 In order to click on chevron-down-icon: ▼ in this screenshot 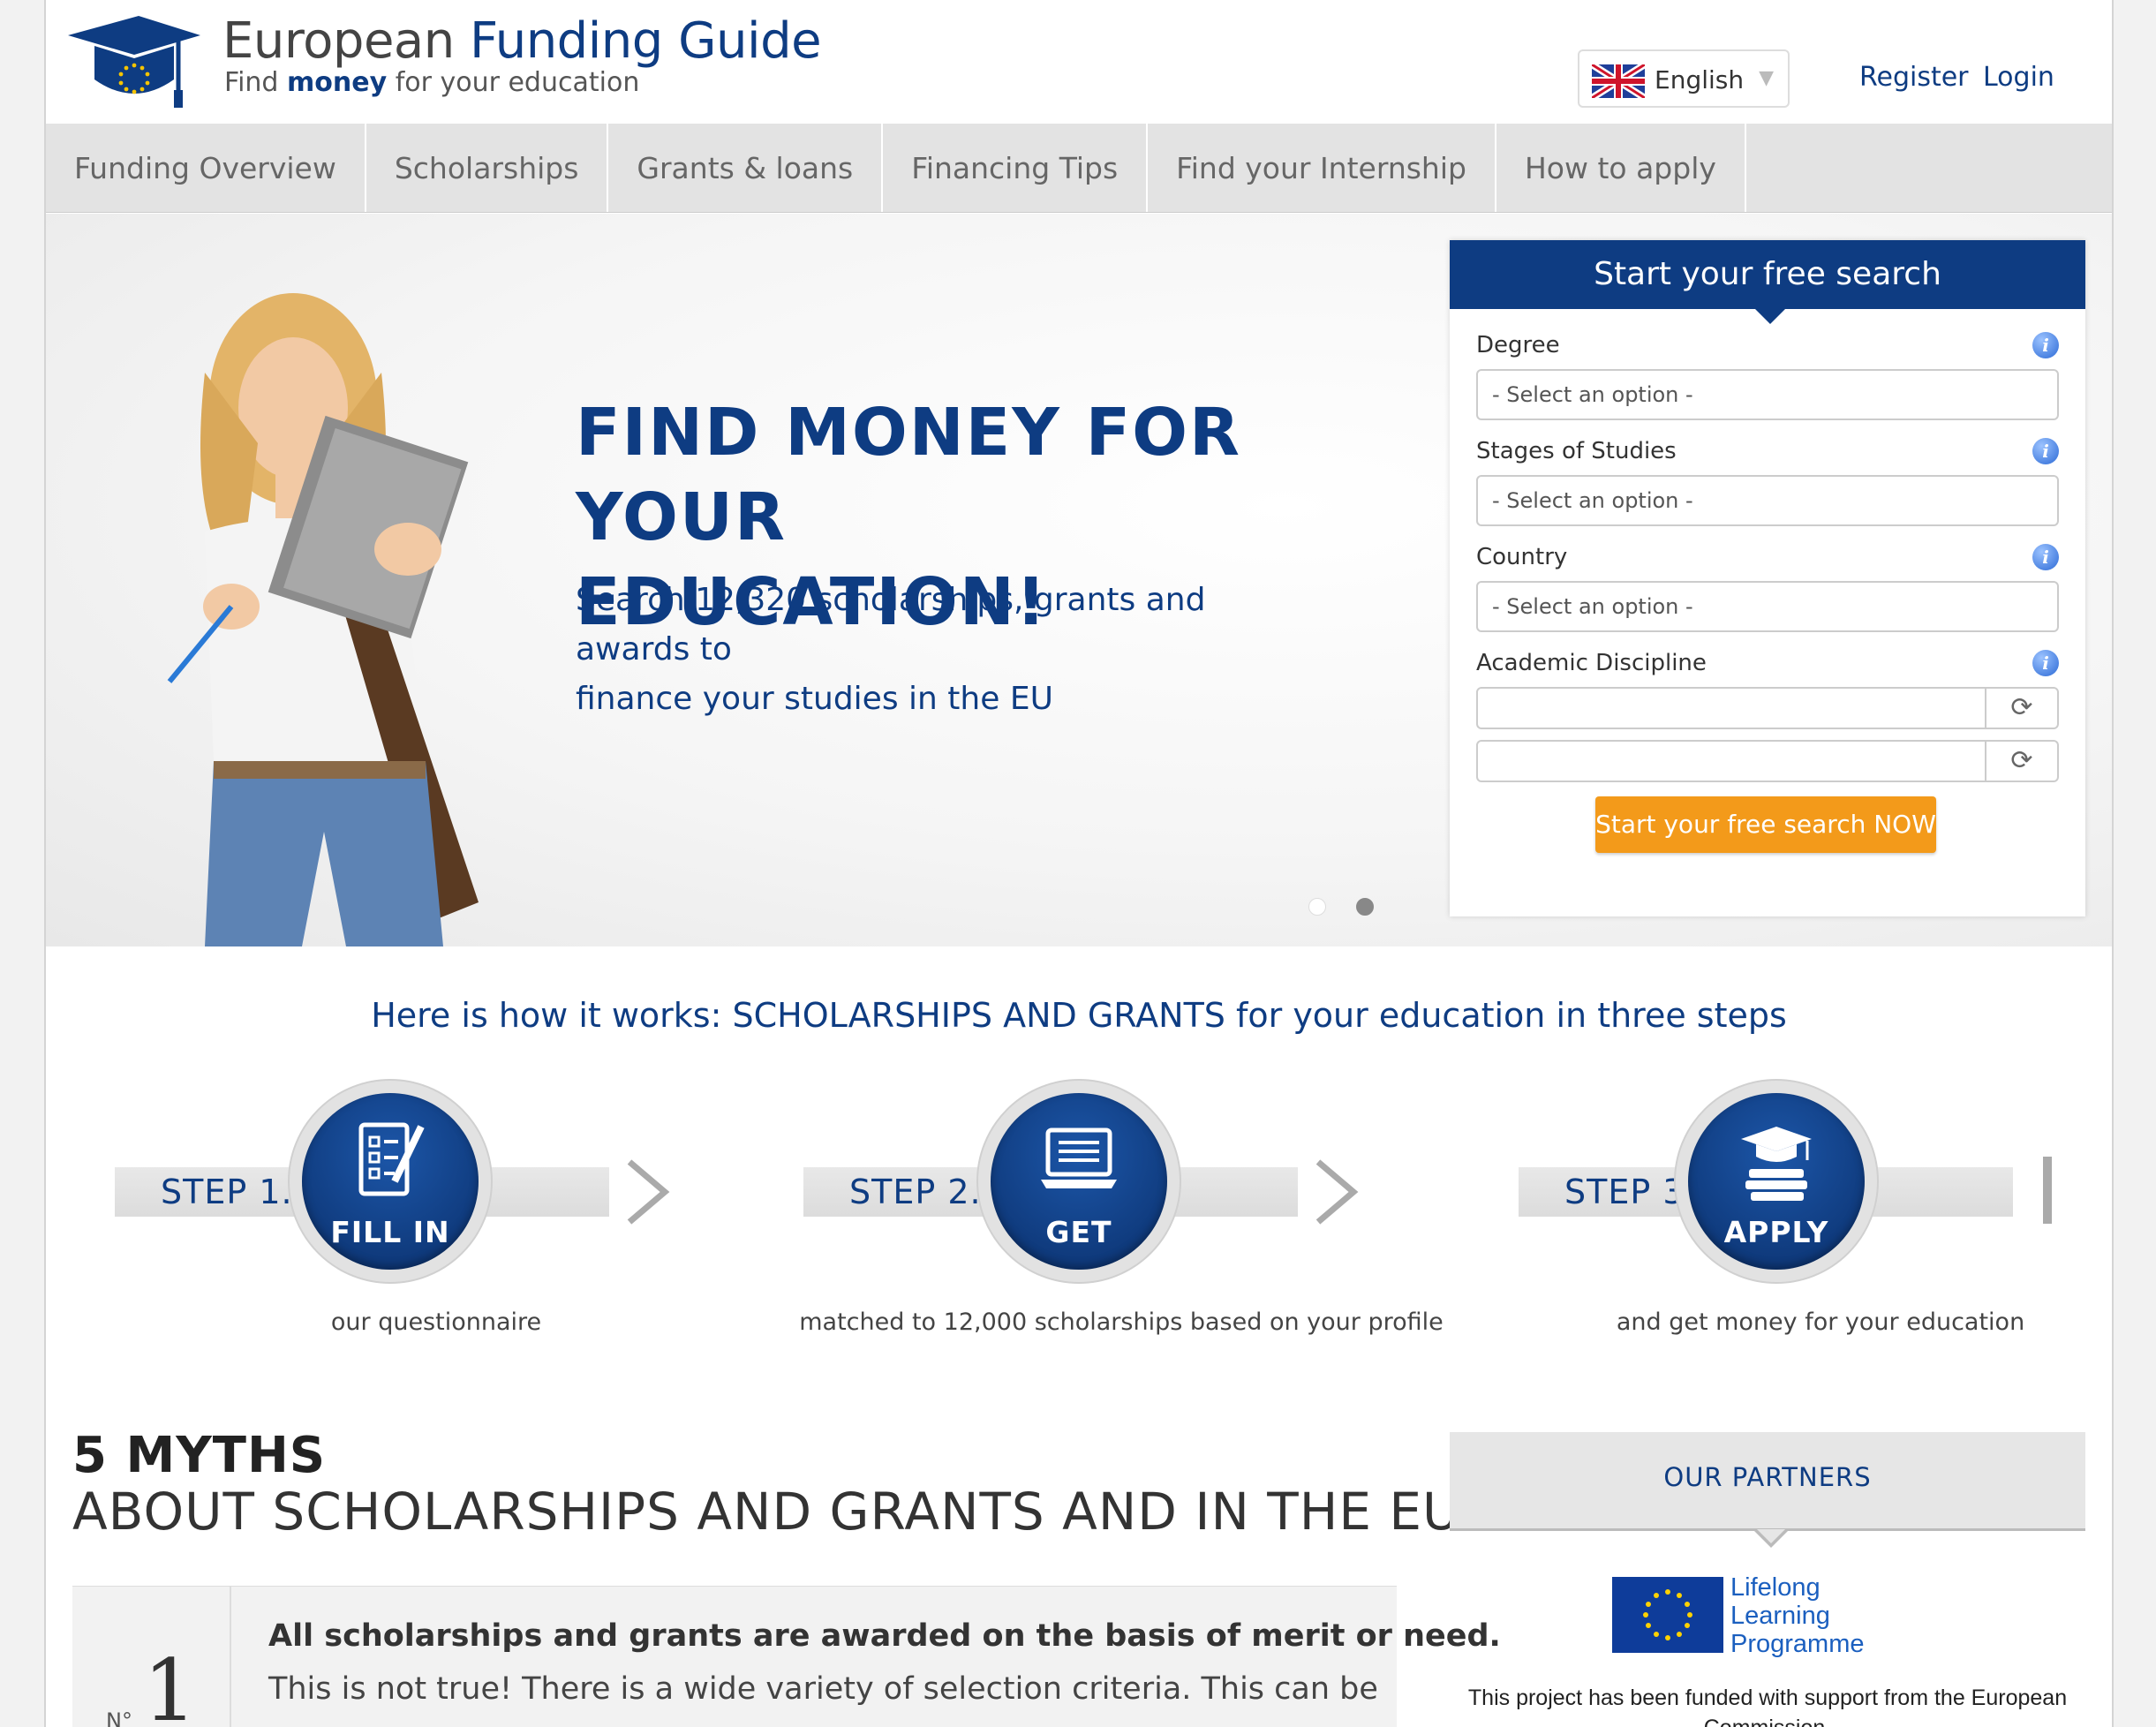, I will do `click(1766, 78)`.